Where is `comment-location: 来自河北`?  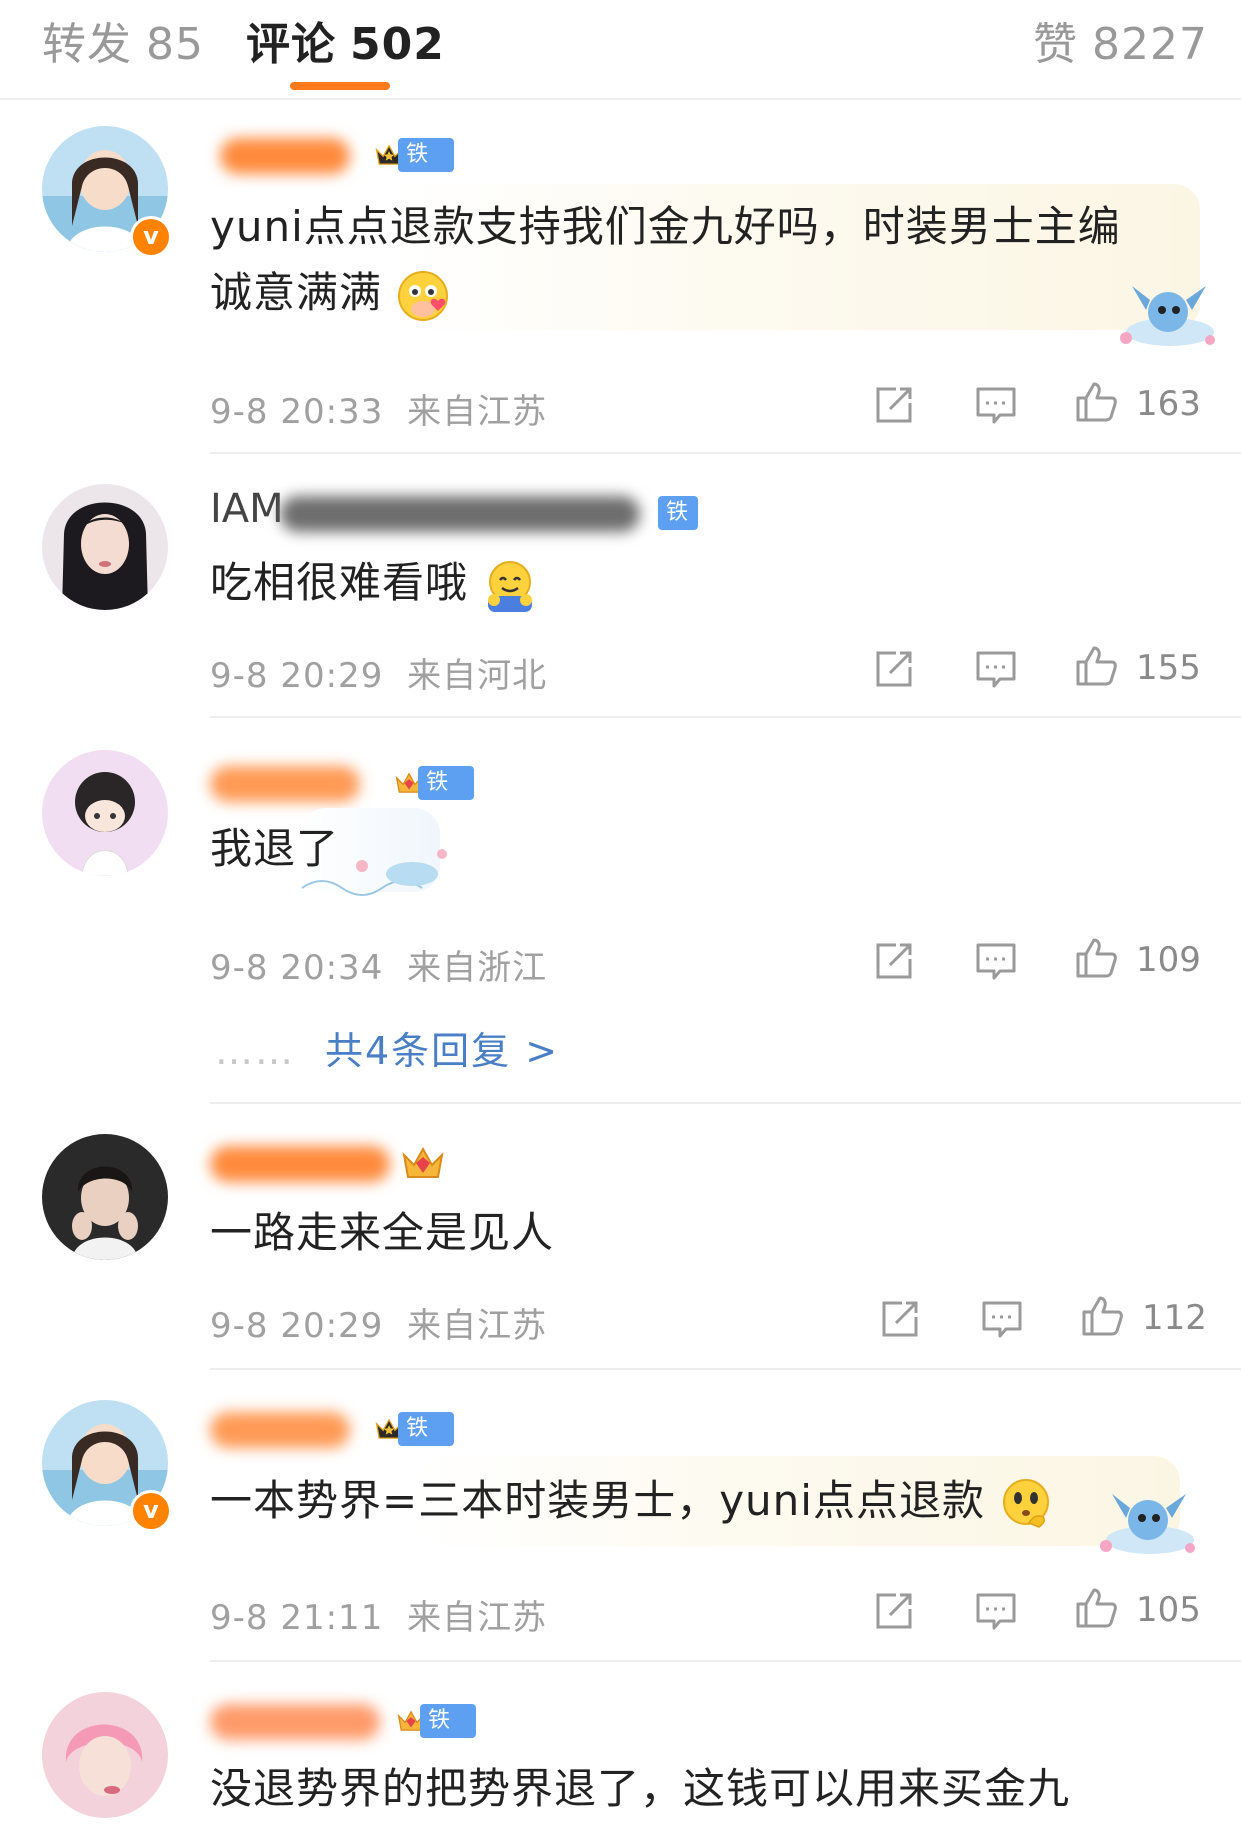 comment-location: 来自河北 is located at coordinates (477, 676).